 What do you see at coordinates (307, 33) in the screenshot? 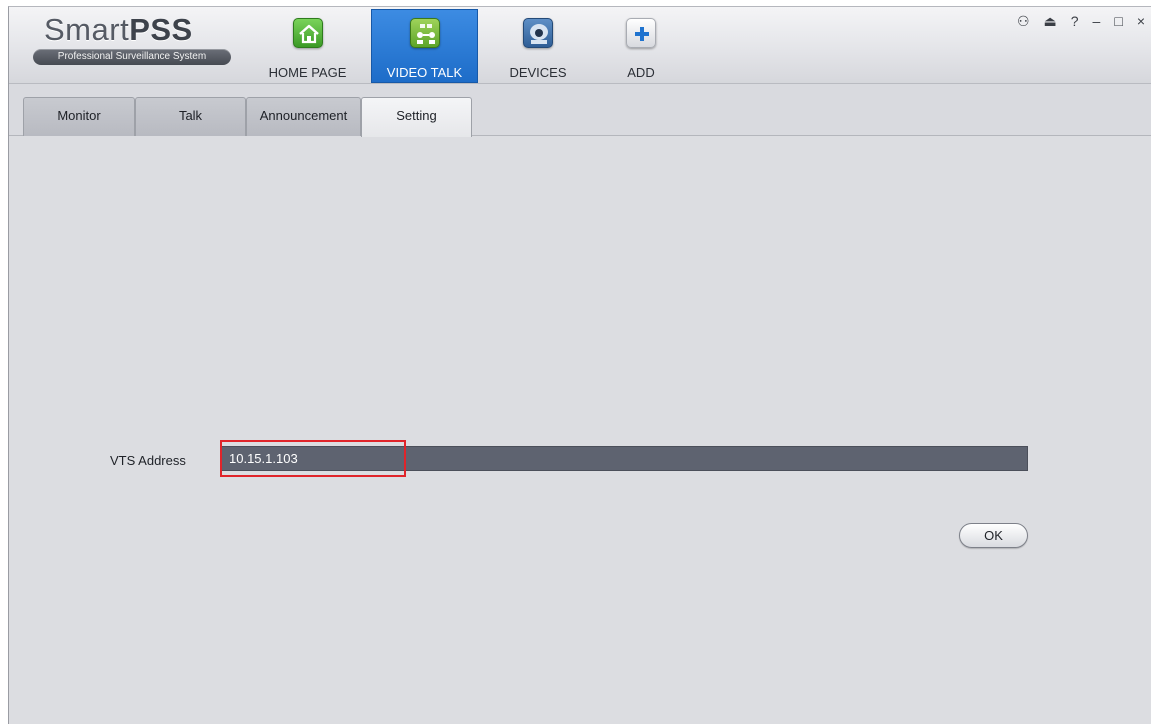
I see `home-icon` at bounding box center [307, 33].